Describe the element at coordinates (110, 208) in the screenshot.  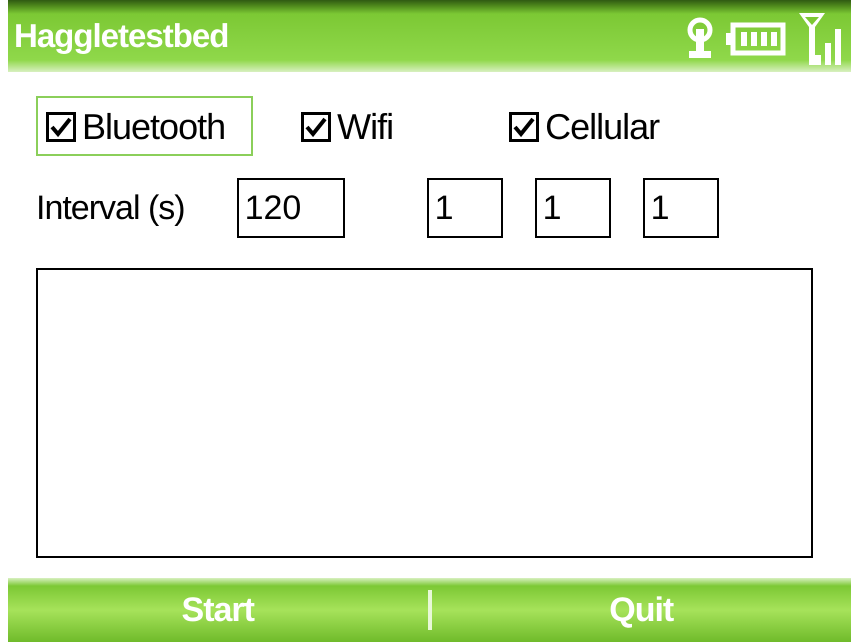
I see `interval-label: Interval (s)` at that location.